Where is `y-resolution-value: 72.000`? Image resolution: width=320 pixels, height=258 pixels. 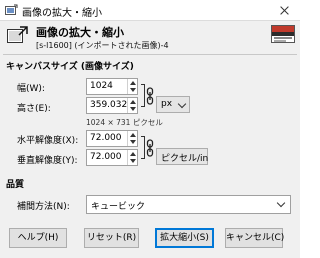
y-resolution-value: 72.000 is located at coordinates (106, 157).